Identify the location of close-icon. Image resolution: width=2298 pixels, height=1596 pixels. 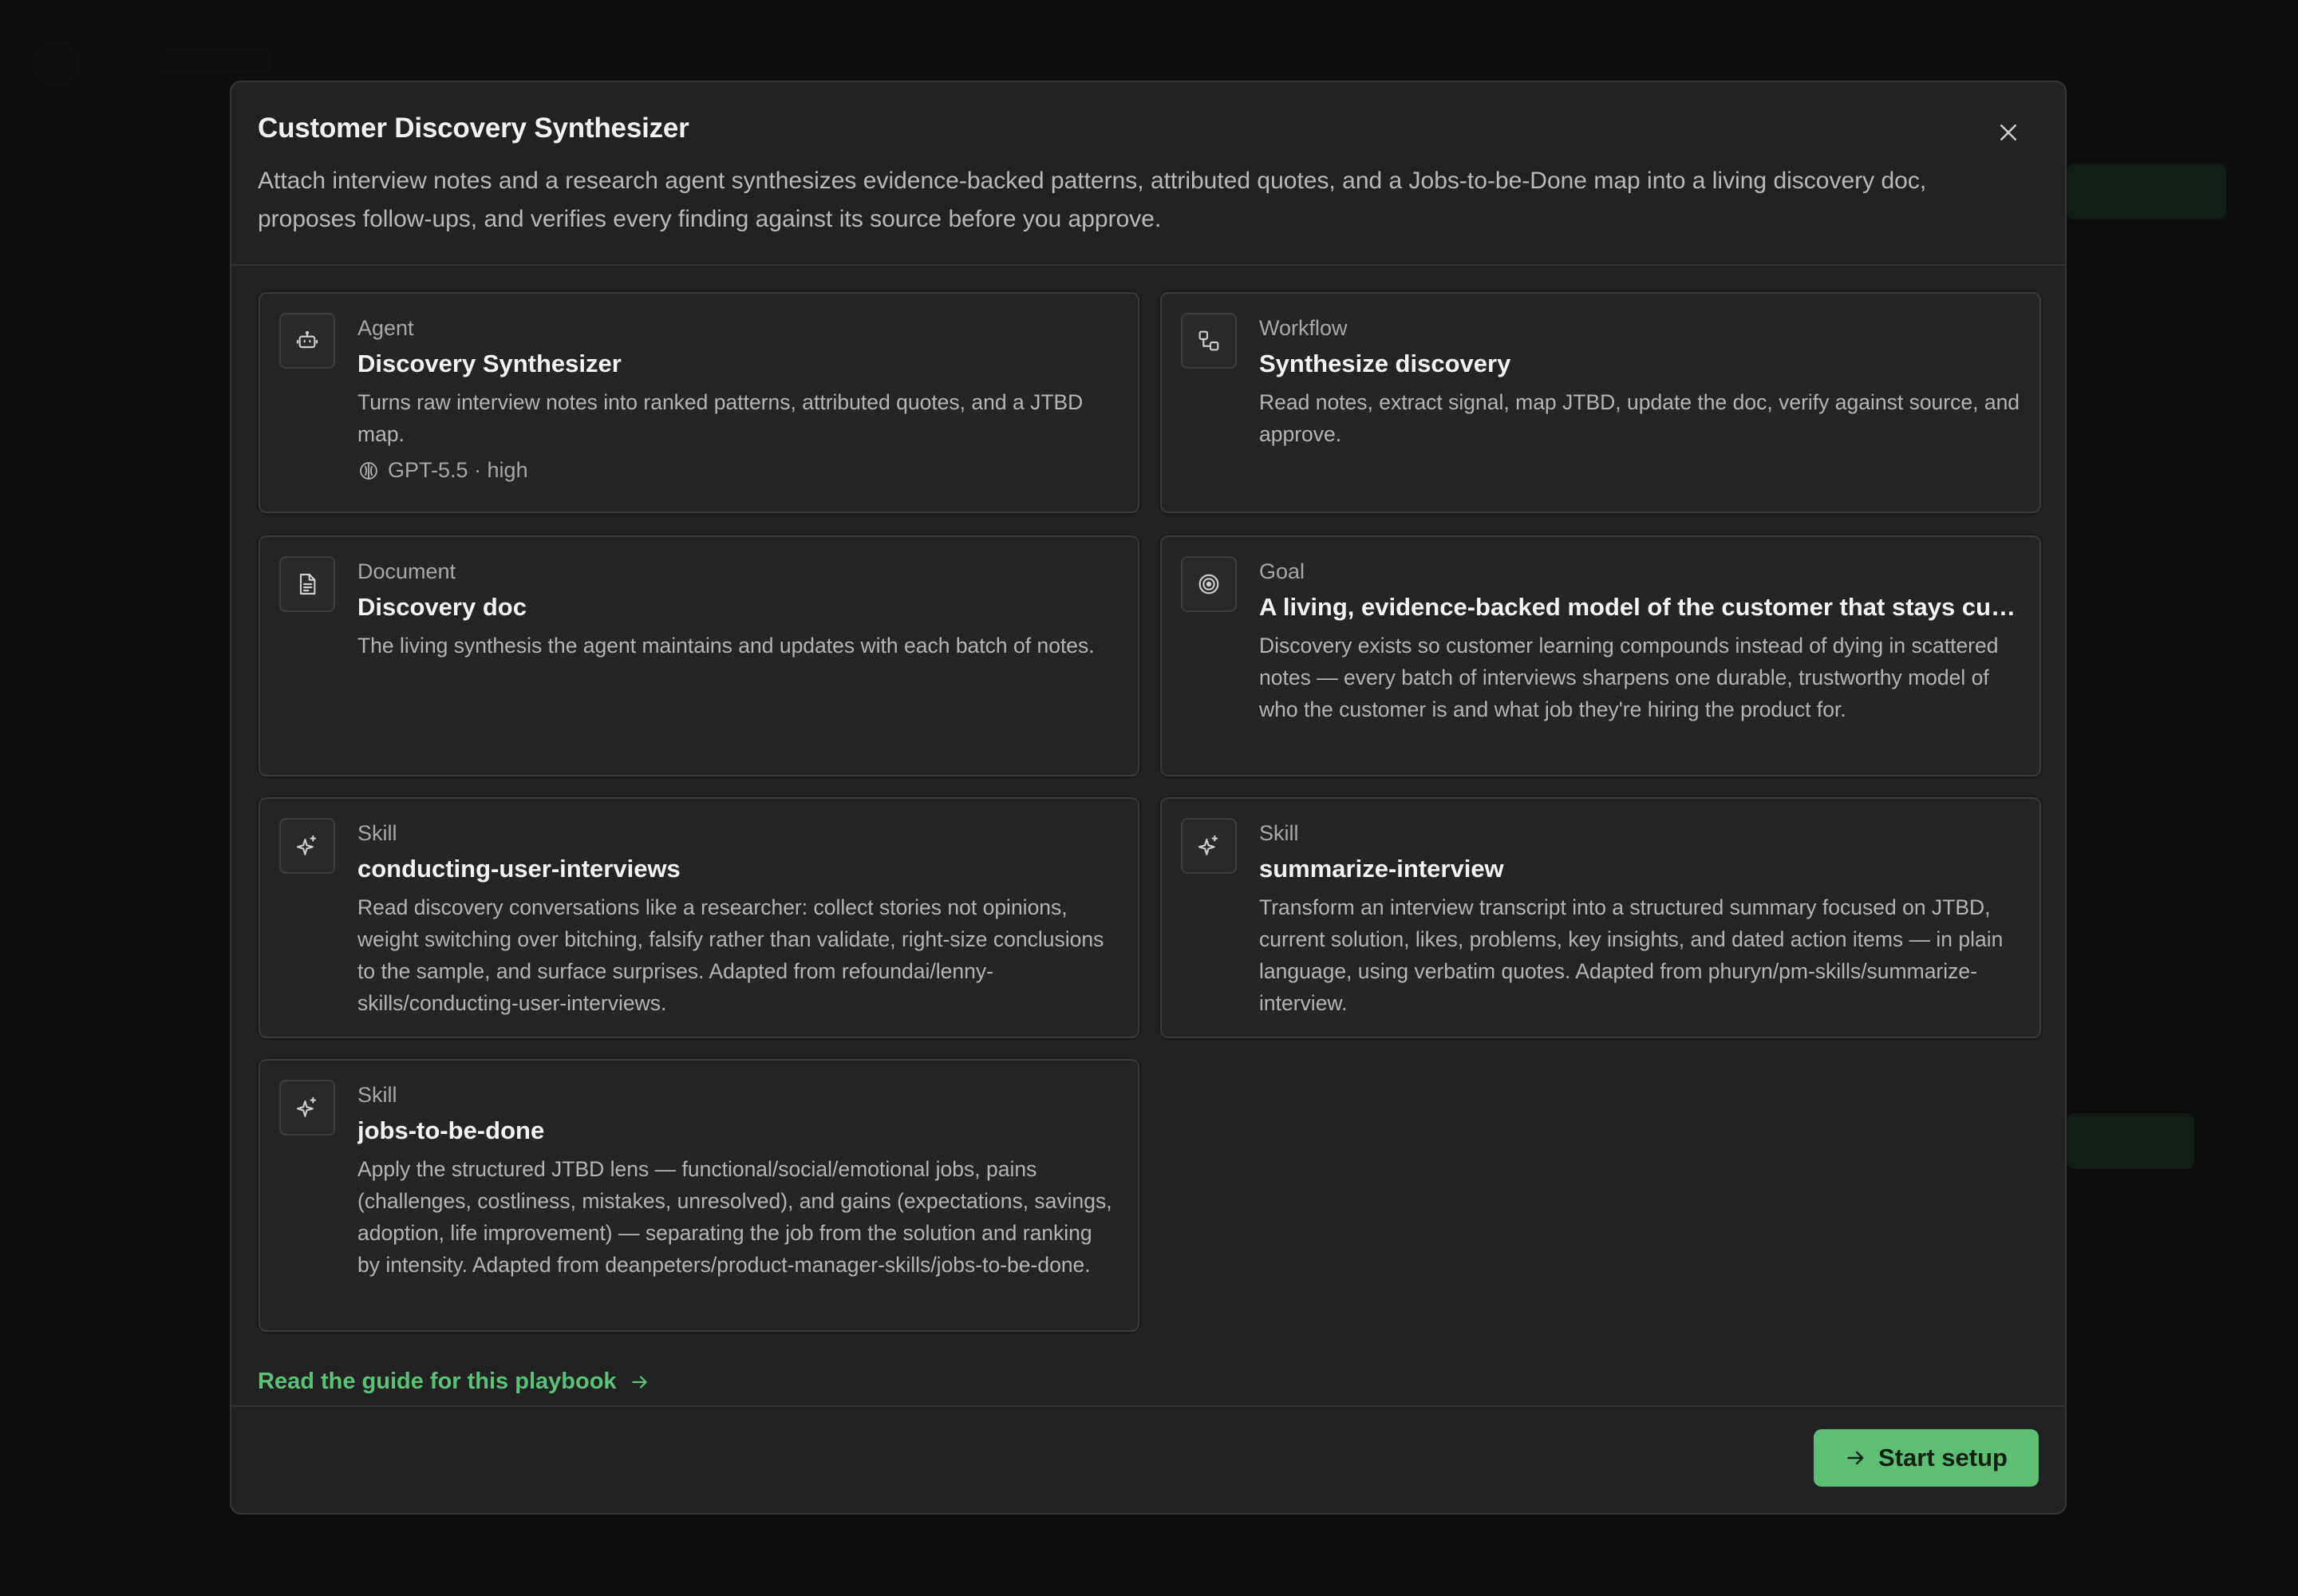
(2008, 132).